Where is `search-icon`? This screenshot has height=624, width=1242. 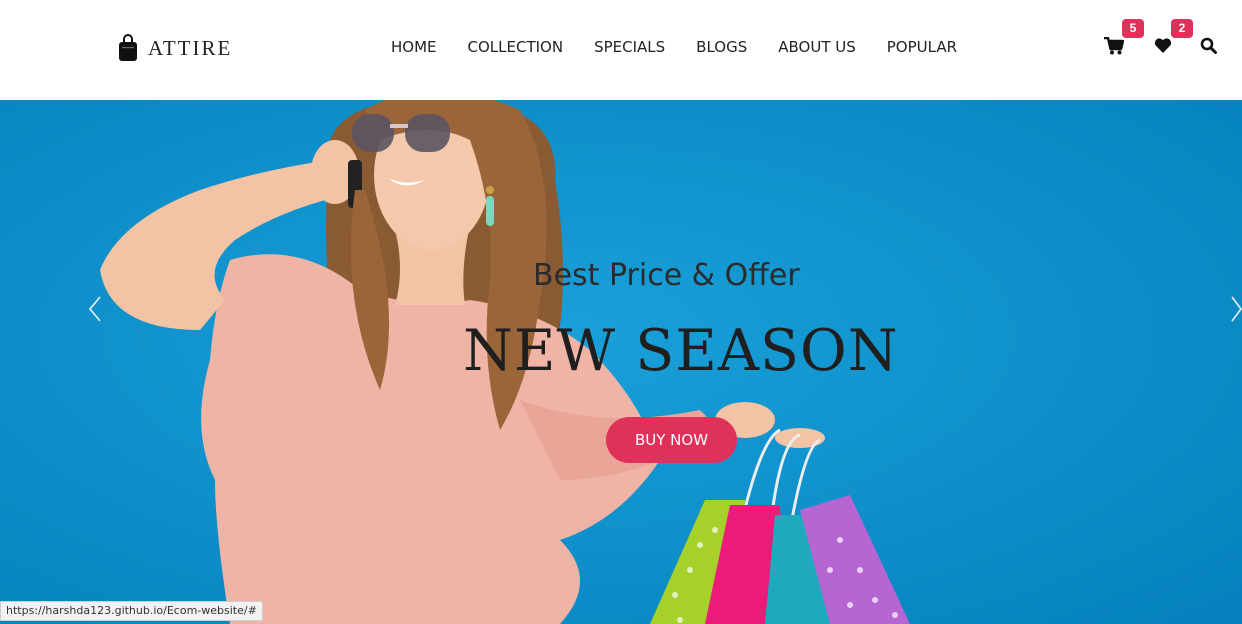
search-icon is located at coordinates (1208, 45).